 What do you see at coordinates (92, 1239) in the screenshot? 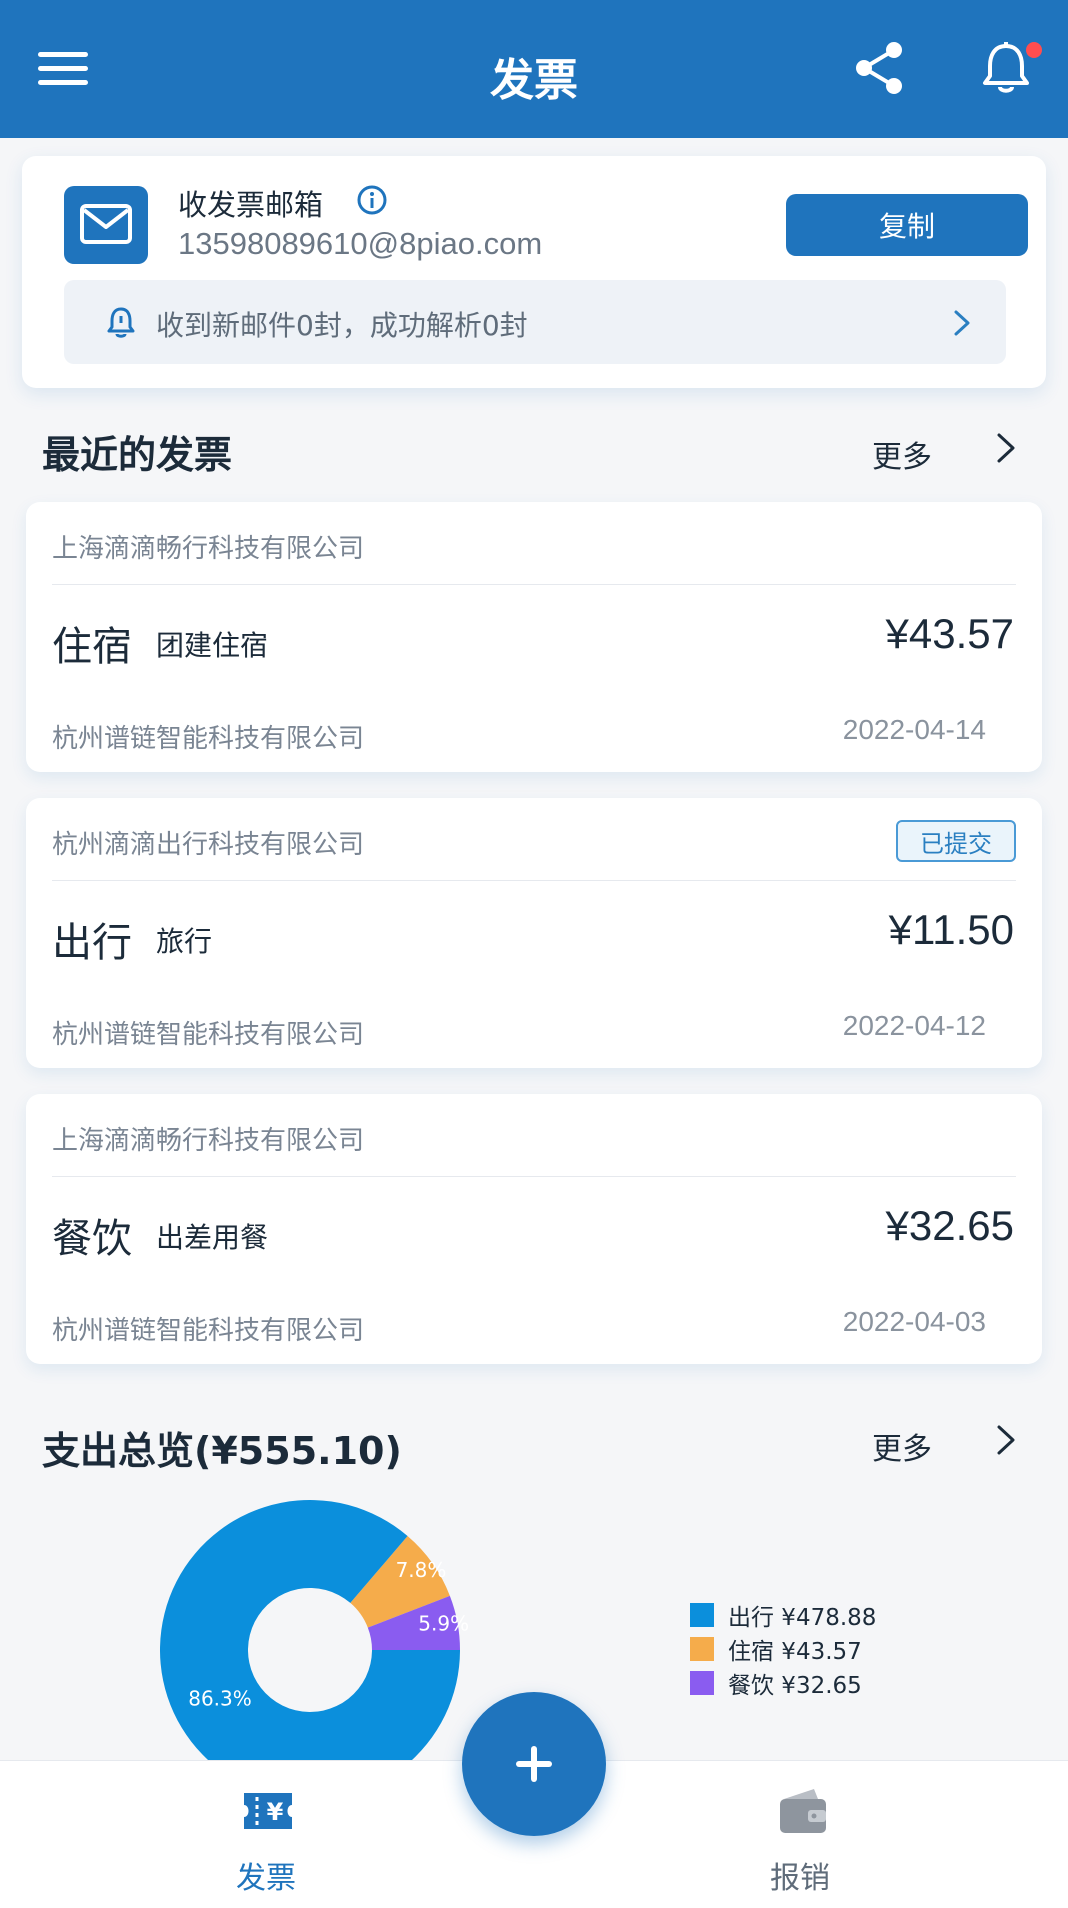
I see `invoice-category: 餐饮` at bounding box center [92, 1239].